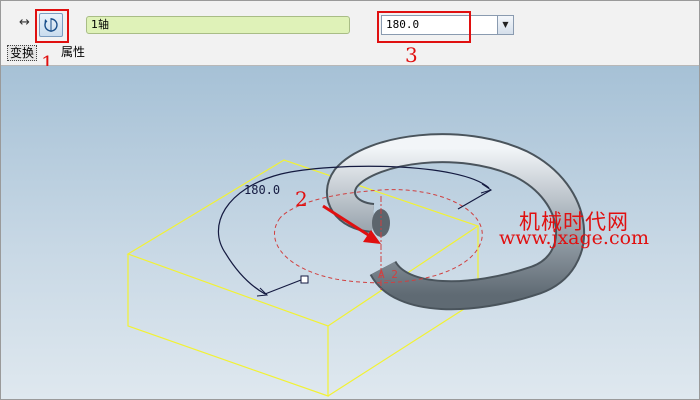 This screenshot has height=400, width=700. What do you see at coordinates (218, 25) in the screenshot?
I see `axis-reference-field: 1轴` at bounding box center [218, 25].